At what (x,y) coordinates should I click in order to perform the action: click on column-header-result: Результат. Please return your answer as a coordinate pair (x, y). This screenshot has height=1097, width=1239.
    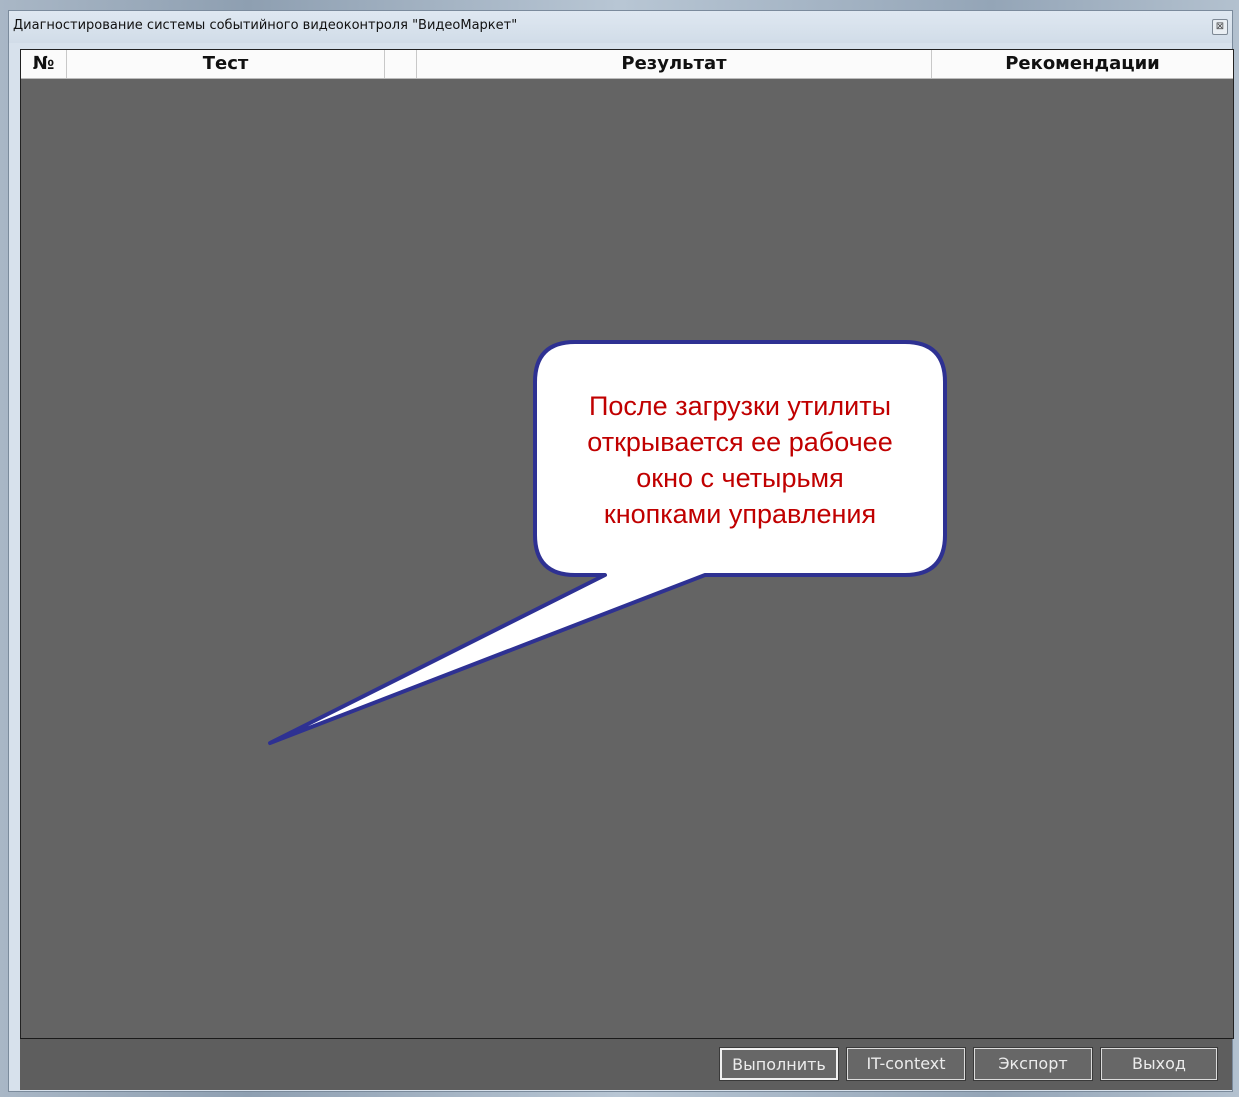
    Looking at the image, I should click on (674, 64).